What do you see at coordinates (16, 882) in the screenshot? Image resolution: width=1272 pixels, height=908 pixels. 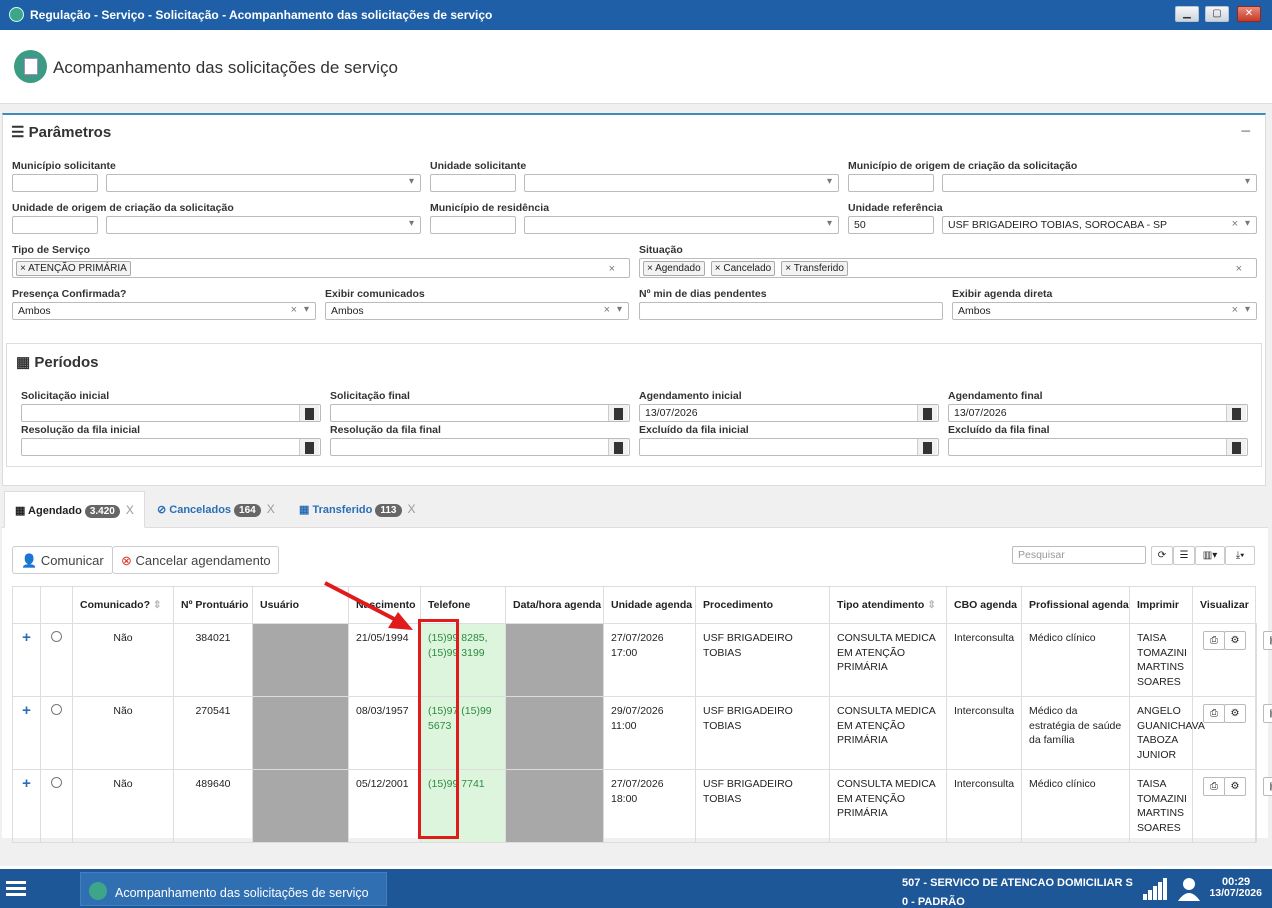 I see `hamburger-menu-icon` at bounding box center [16, 882].